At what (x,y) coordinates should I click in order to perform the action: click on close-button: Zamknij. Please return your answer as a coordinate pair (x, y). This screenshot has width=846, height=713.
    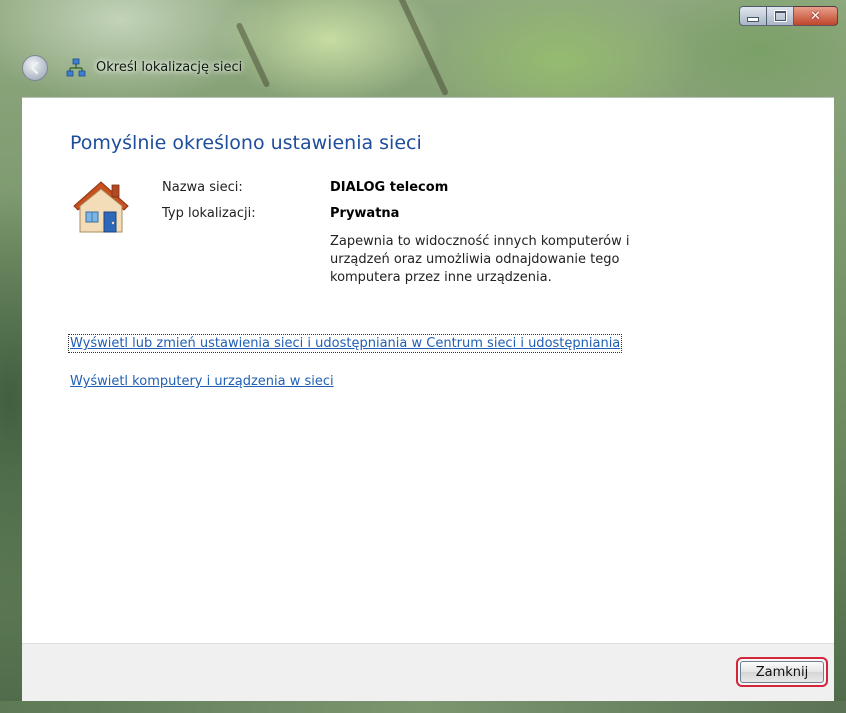
    Looking at the image, I should click on (782, 672).